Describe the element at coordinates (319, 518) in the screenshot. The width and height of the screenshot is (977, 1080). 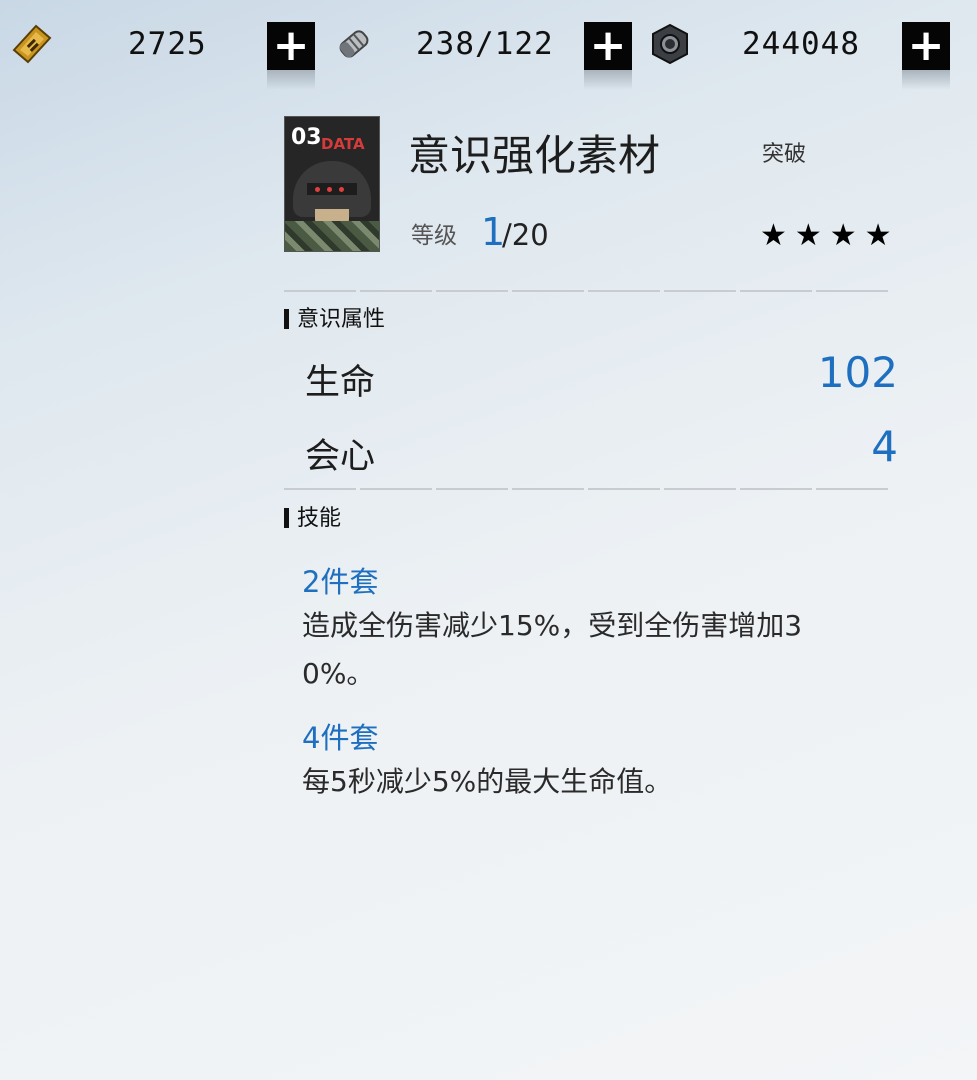
I see `skills-heading: 技能` at that location.